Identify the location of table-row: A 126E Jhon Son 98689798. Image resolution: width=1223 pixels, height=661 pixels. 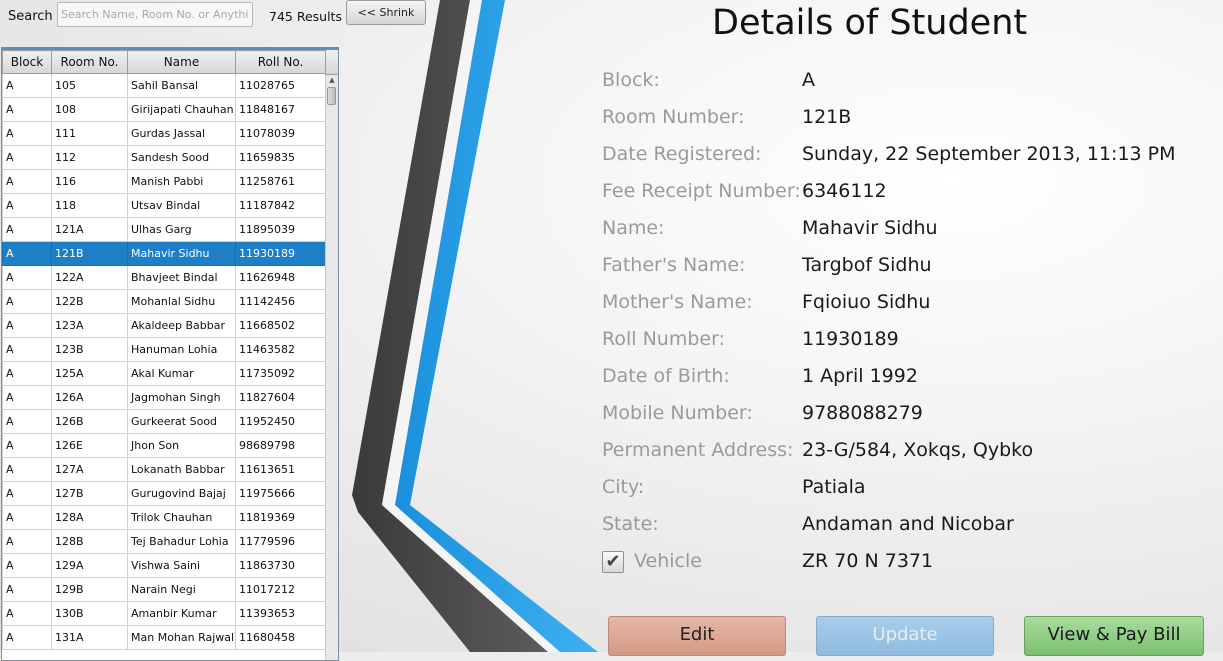
(164, 445).